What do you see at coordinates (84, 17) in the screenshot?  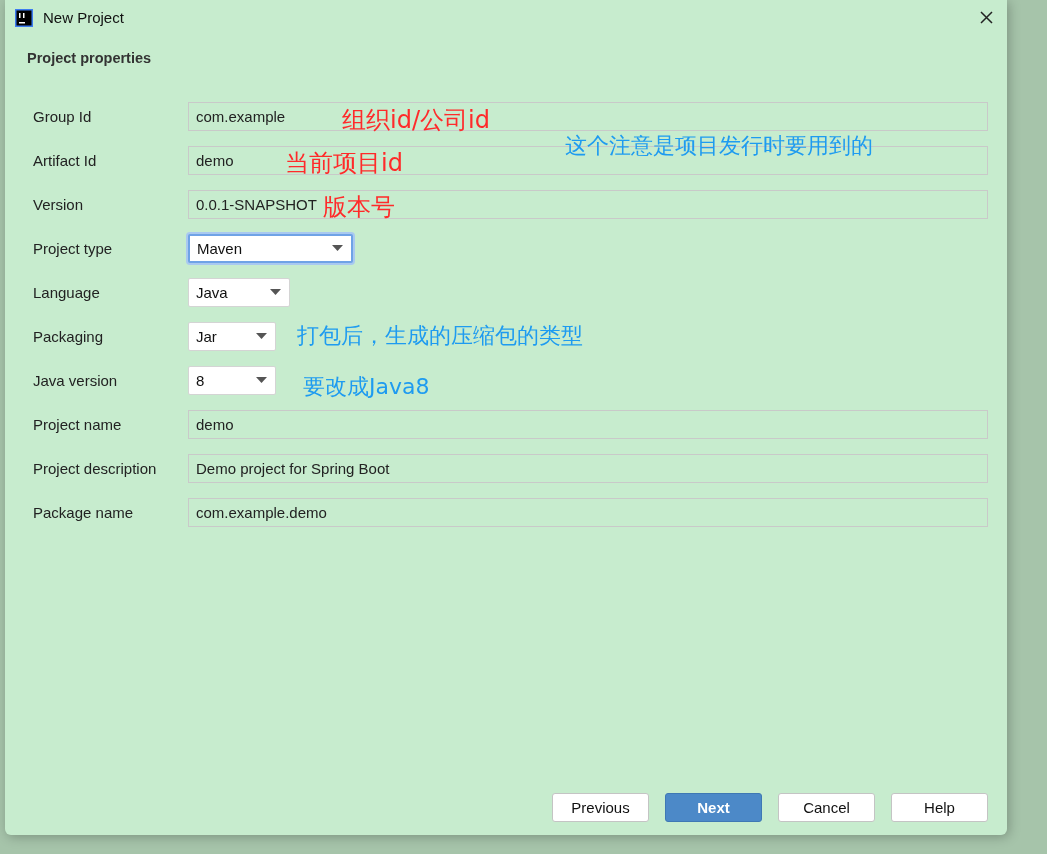 I see `window-title: New Project` at bounding box center [84, 17].